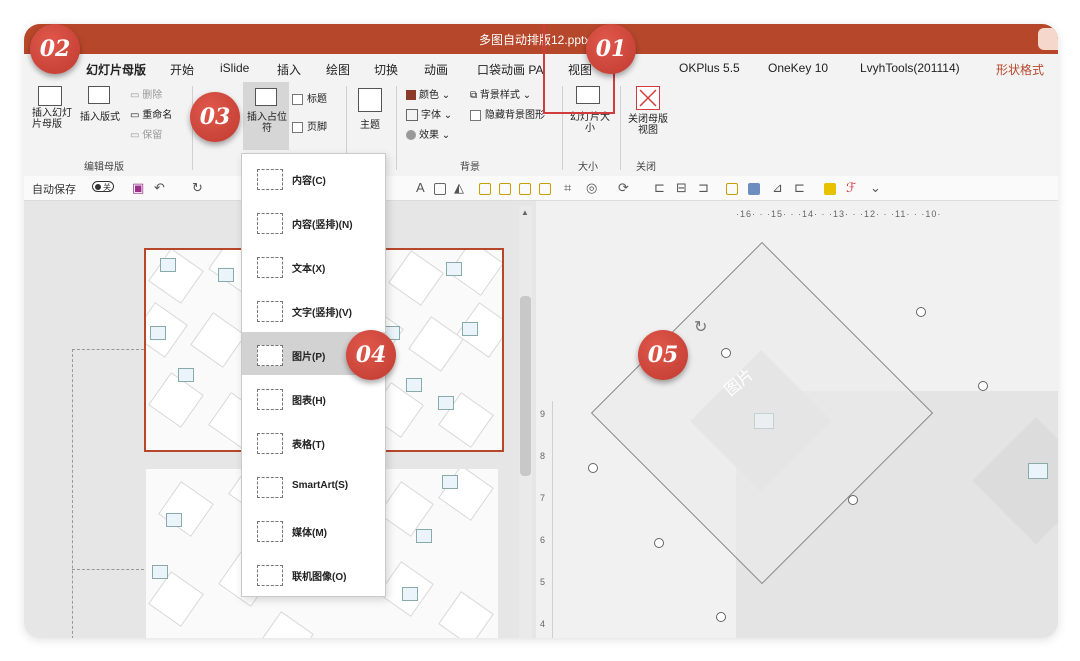 This screenshot has width=1080, height=661. What do you see at coordinates (525, 386) in the screenshot?
I see `scrollbar-thumb` at bounding box center [525, 386].